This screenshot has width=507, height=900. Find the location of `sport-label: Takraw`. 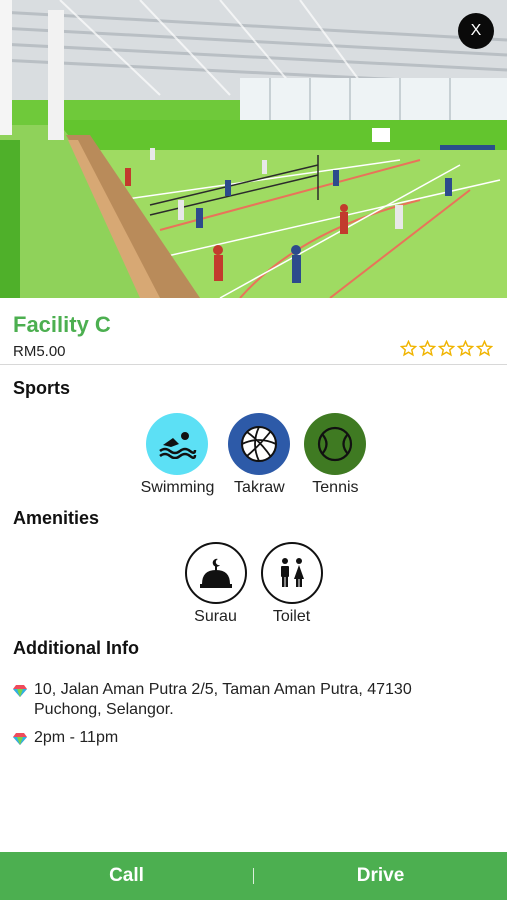

sport-label: Takraw is located at coordinates (259, 487).